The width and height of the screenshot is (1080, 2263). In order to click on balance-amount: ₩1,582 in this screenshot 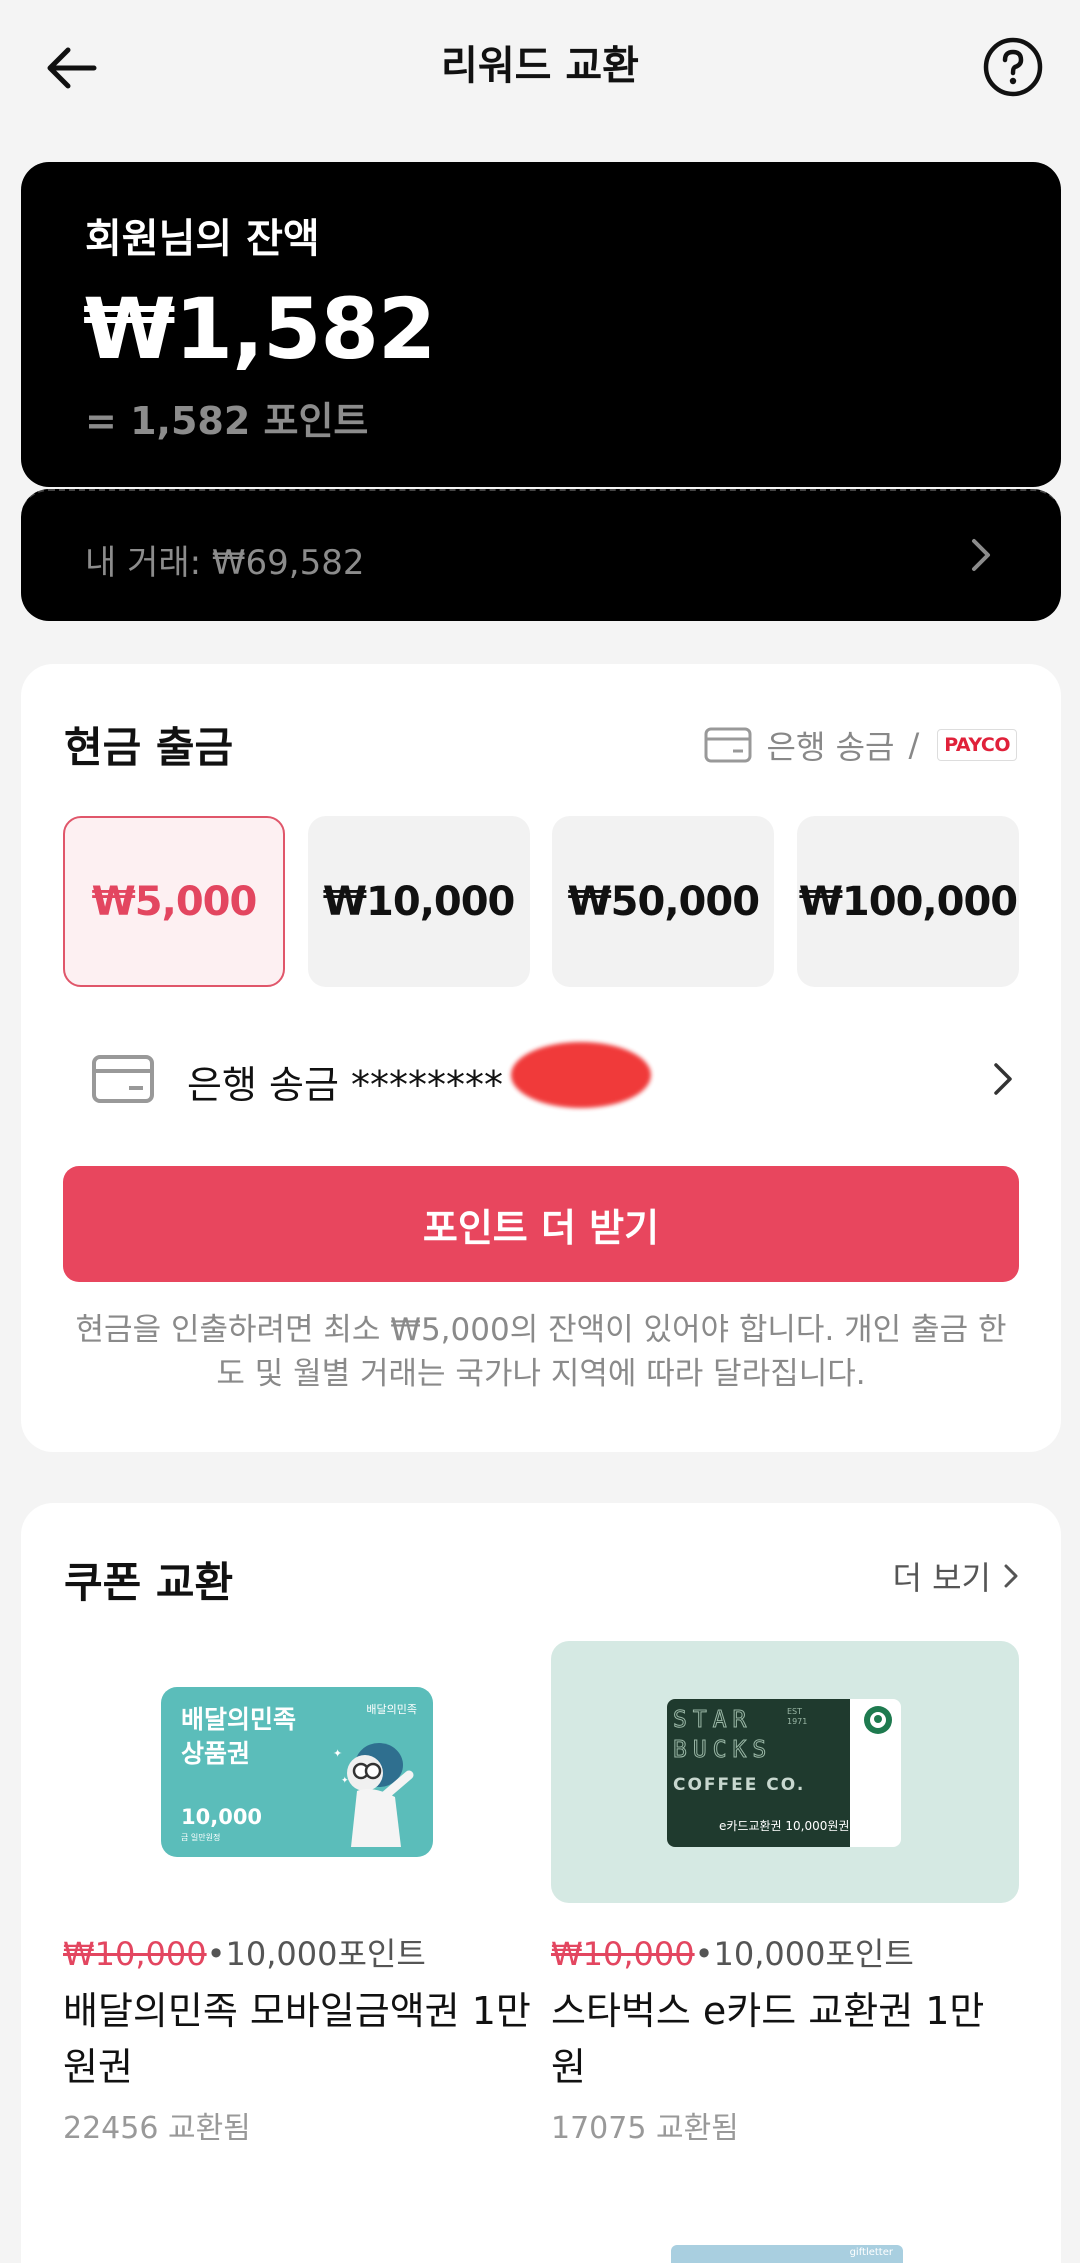, I will do `click(259, 329)`.